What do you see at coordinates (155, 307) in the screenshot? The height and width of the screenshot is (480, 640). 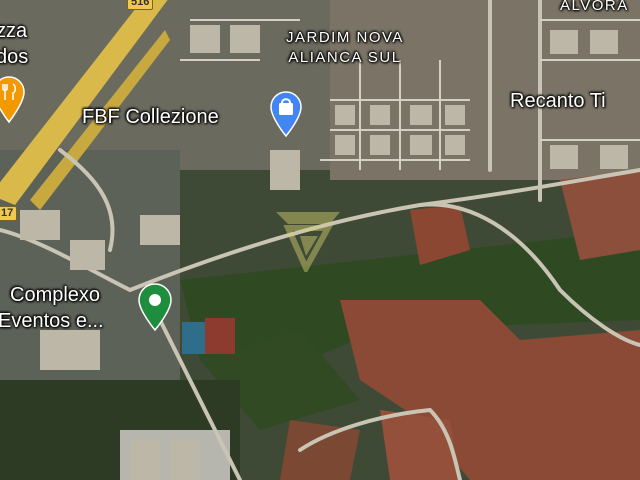 I see `event-venue-icon` at bounding box center [155, 307].